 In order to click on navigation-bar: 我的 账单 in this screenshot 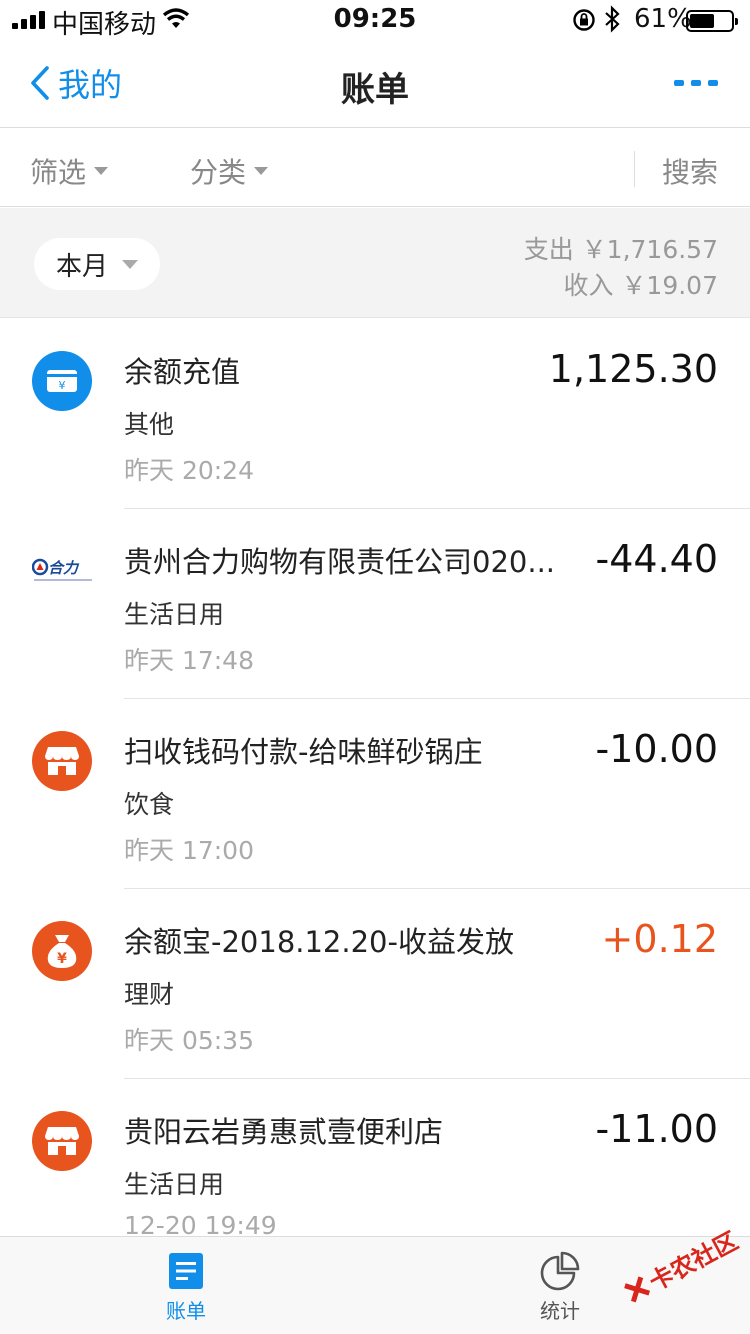, I will do `click(375, 84)`.